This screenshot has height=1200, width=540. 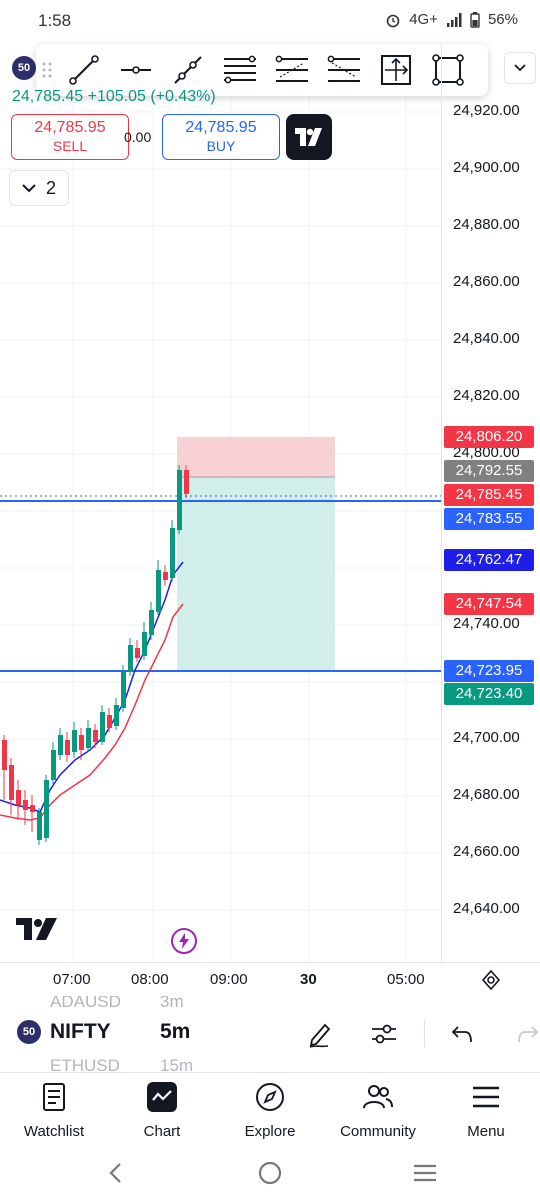 I want to click on time-tick: 08:00, so click(x=150, y=979).